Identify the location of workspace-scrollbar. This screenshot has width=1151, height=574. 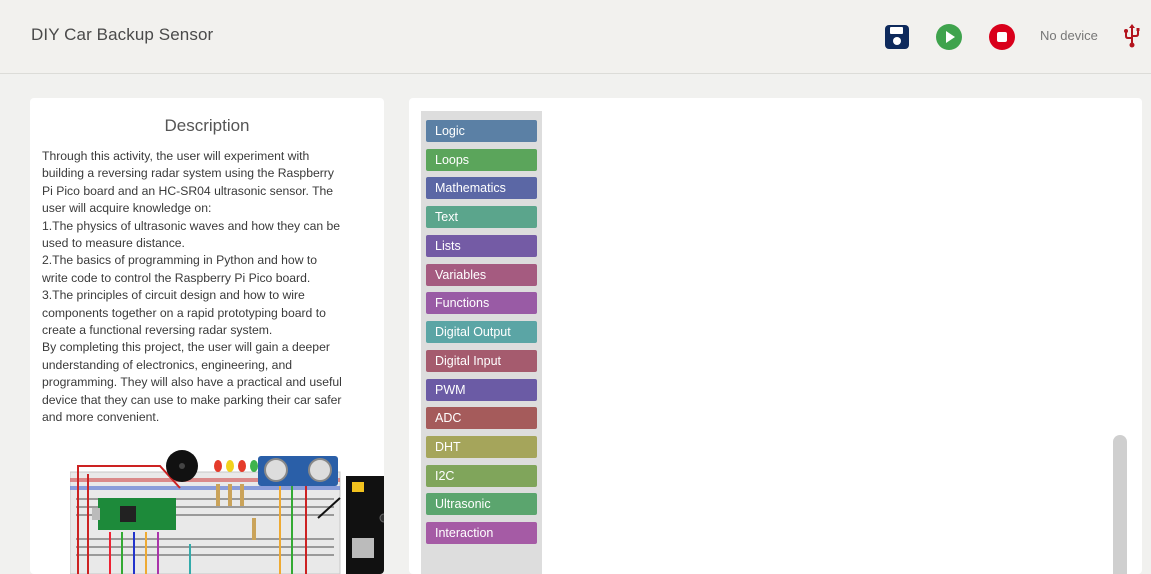
(1120, 504).